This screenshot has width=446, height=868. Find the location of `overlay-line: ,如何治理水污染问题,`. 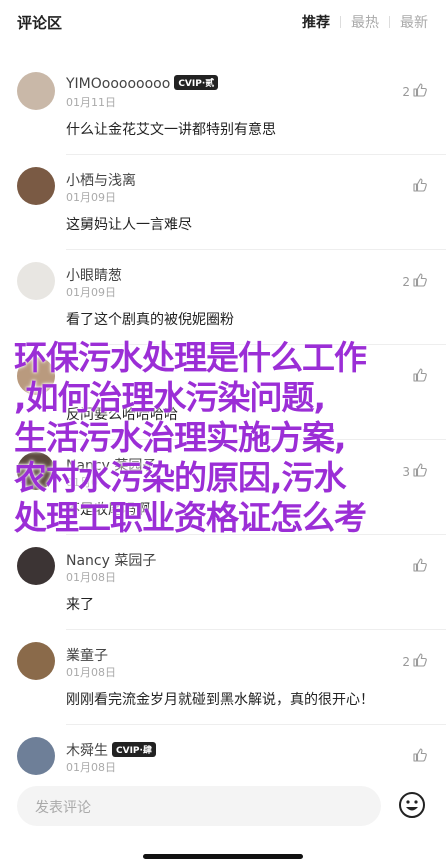

overlay-line: ,如何治理水污染问题, is located at coordinates (170, 397).